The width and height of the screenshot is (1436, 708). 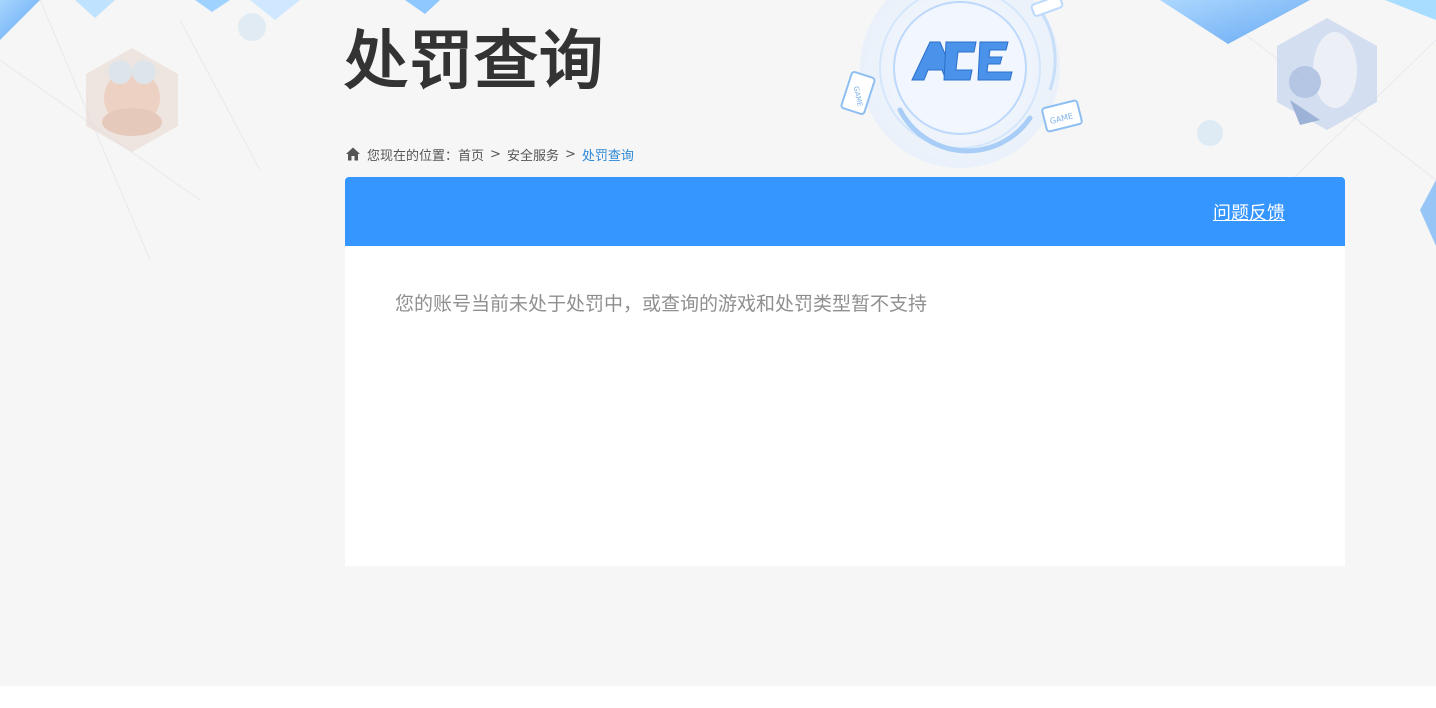 What do you see at coordinates (1327, 74) in the screenshot?
I see `avatar-right` at bounding box center [1327, 74].